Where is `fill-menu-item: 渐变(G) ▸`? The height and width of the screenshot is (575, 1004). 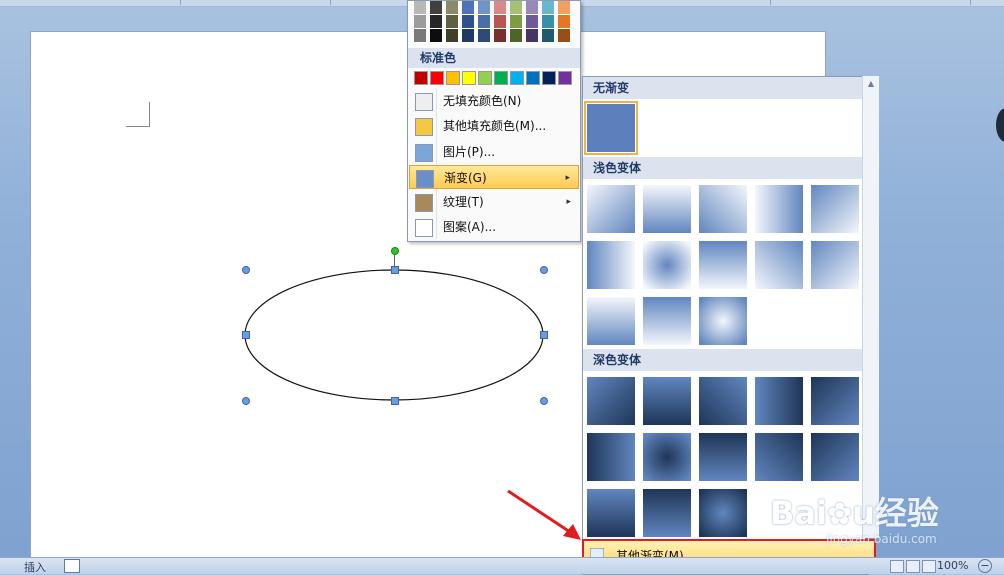
fill-menu-item: 渐变(G) ▸ is located at coordinates (494, 177).